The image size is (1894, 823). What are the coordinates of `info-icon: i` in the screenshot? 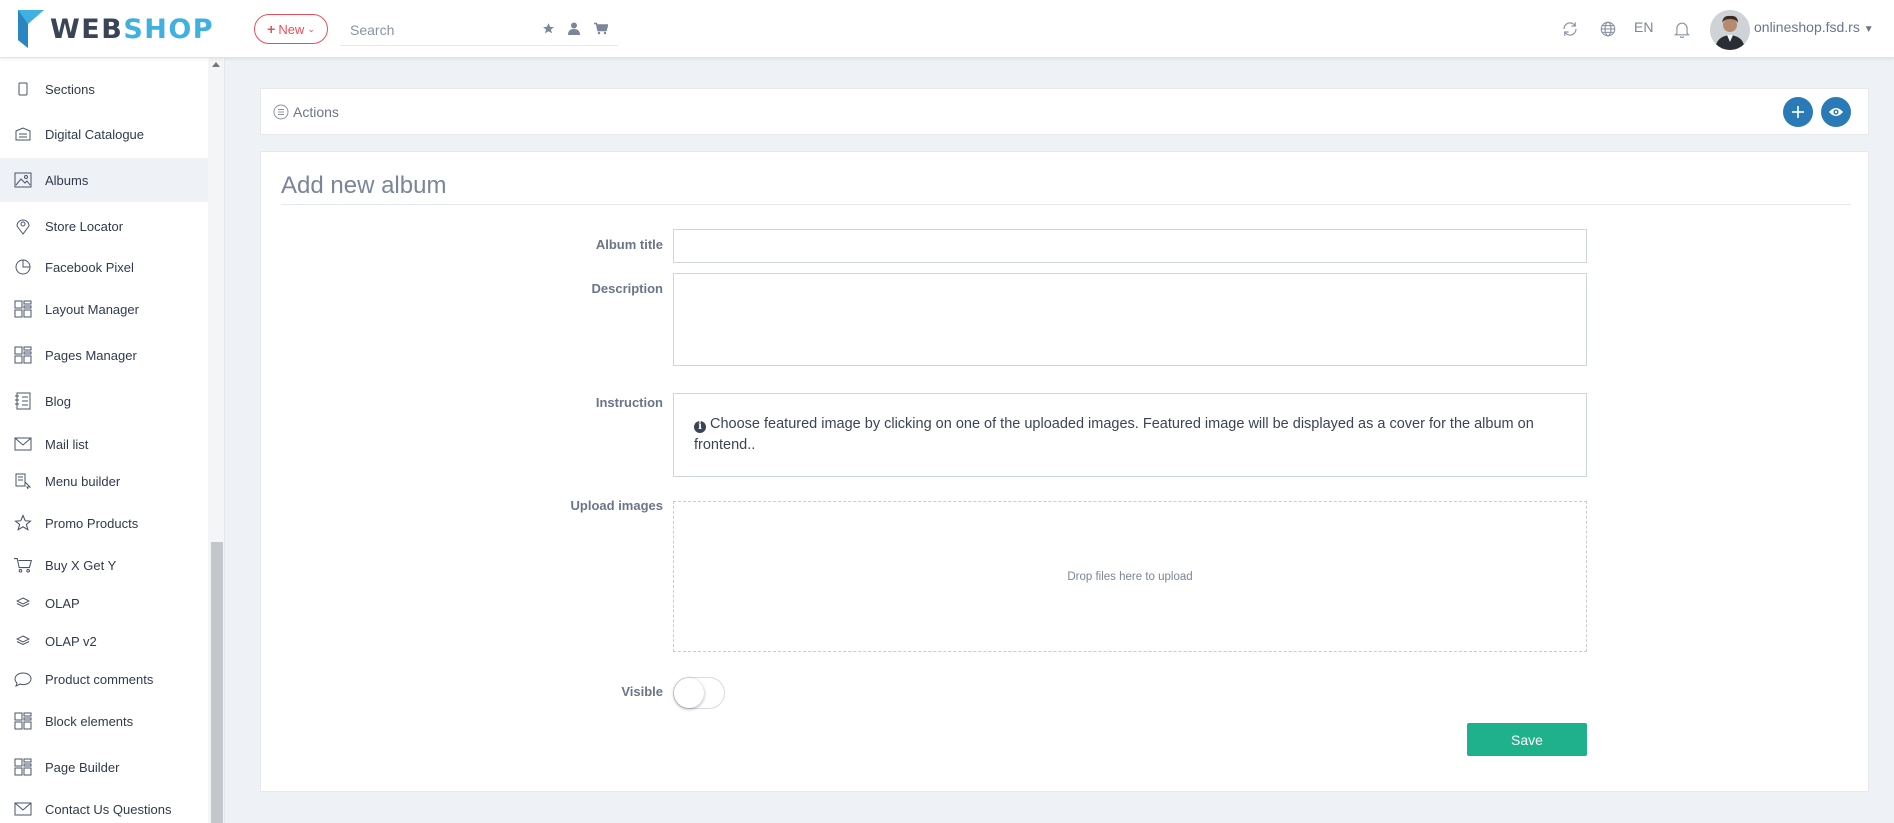 It's located at (700, 427).